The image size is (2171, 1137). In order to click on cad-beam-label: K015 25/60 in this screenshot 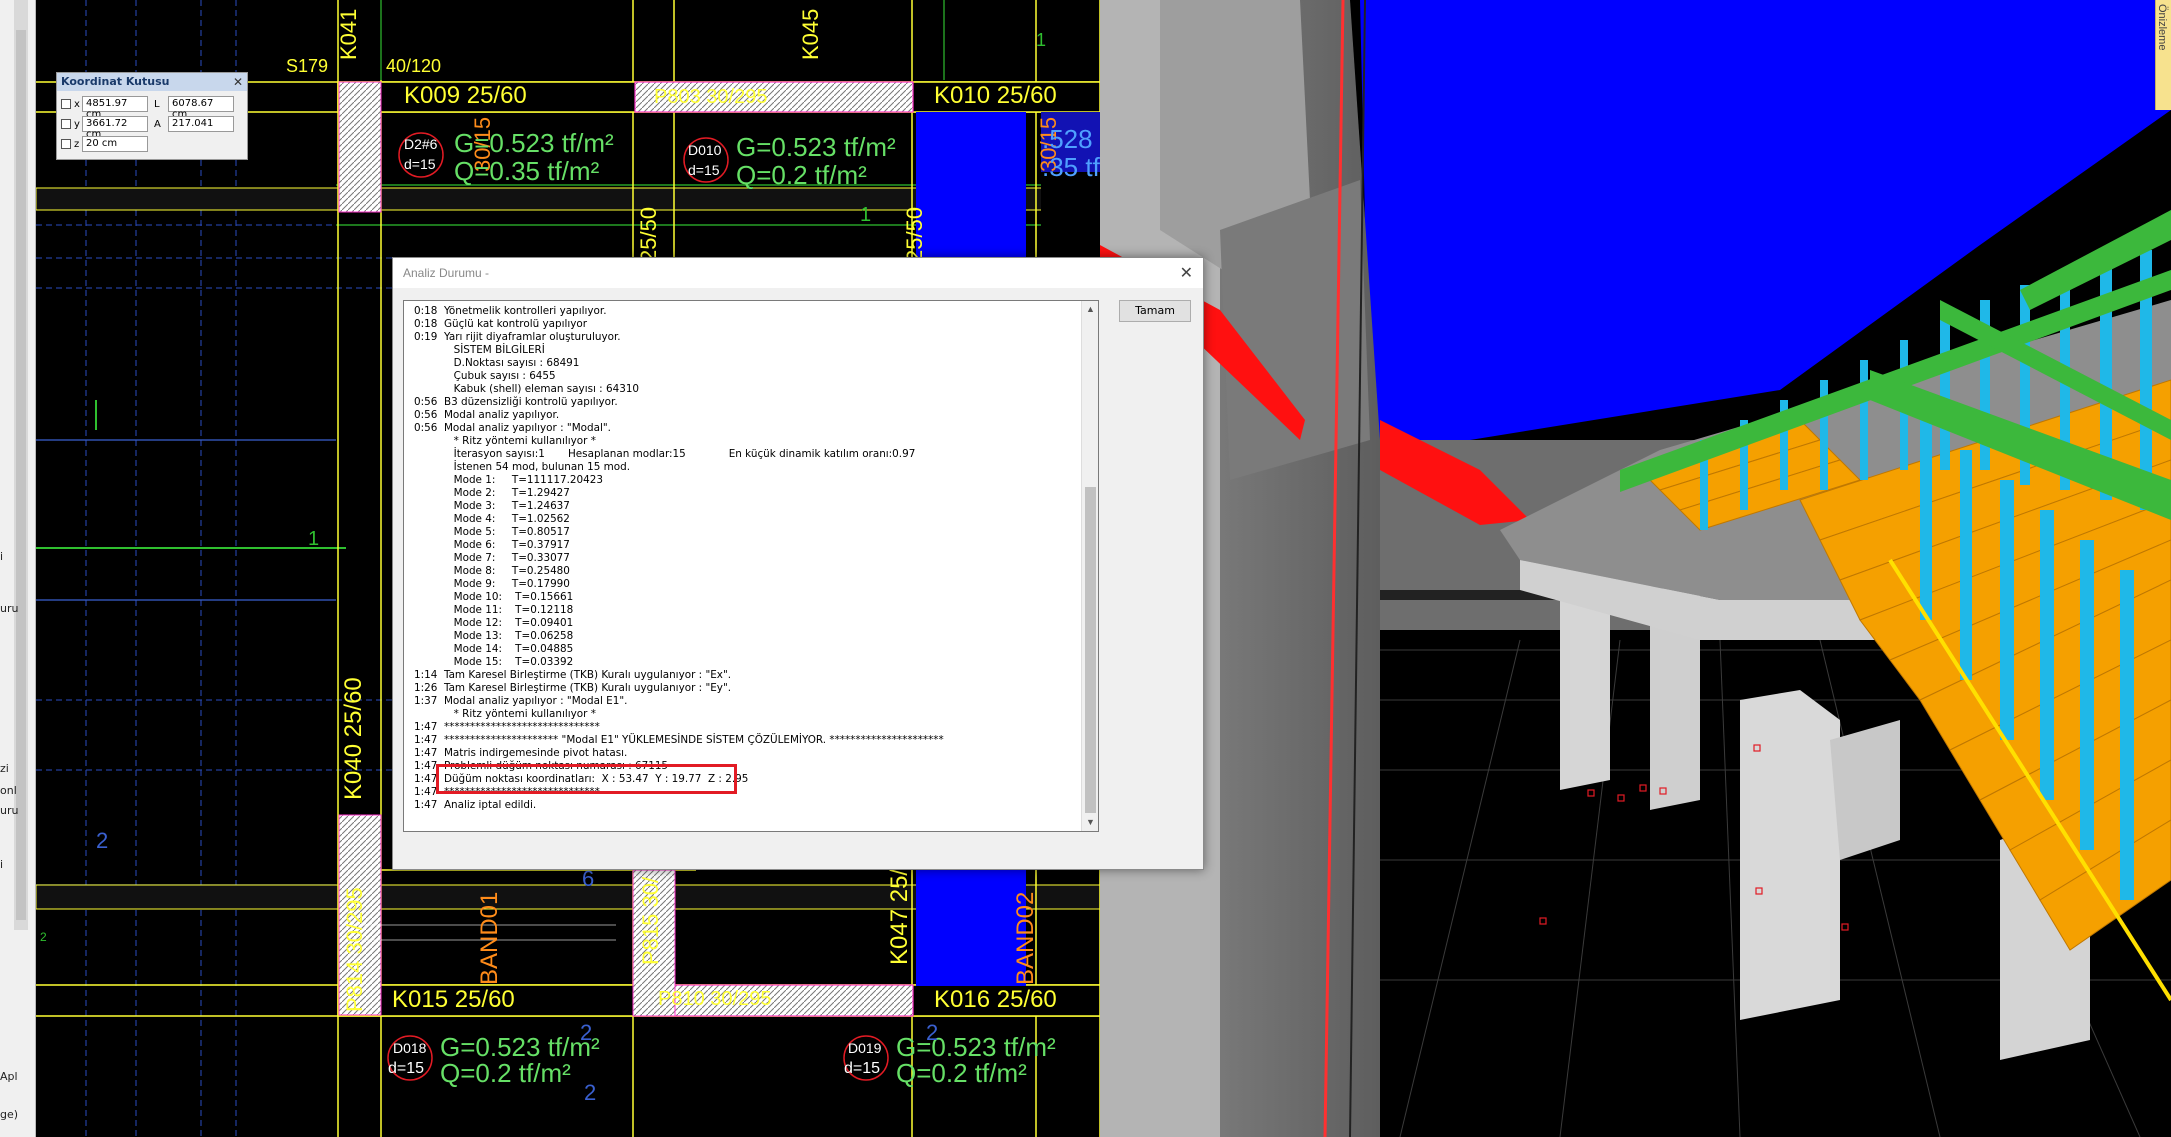, I will do `click(453, 999)`.